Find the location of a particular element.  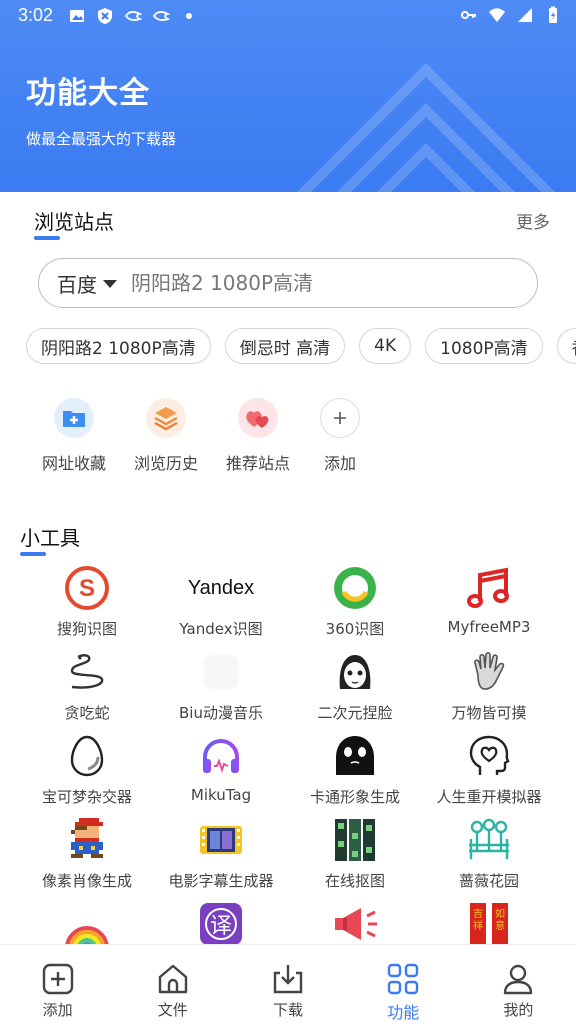

plus-icon is located at coordinates (340, 418).